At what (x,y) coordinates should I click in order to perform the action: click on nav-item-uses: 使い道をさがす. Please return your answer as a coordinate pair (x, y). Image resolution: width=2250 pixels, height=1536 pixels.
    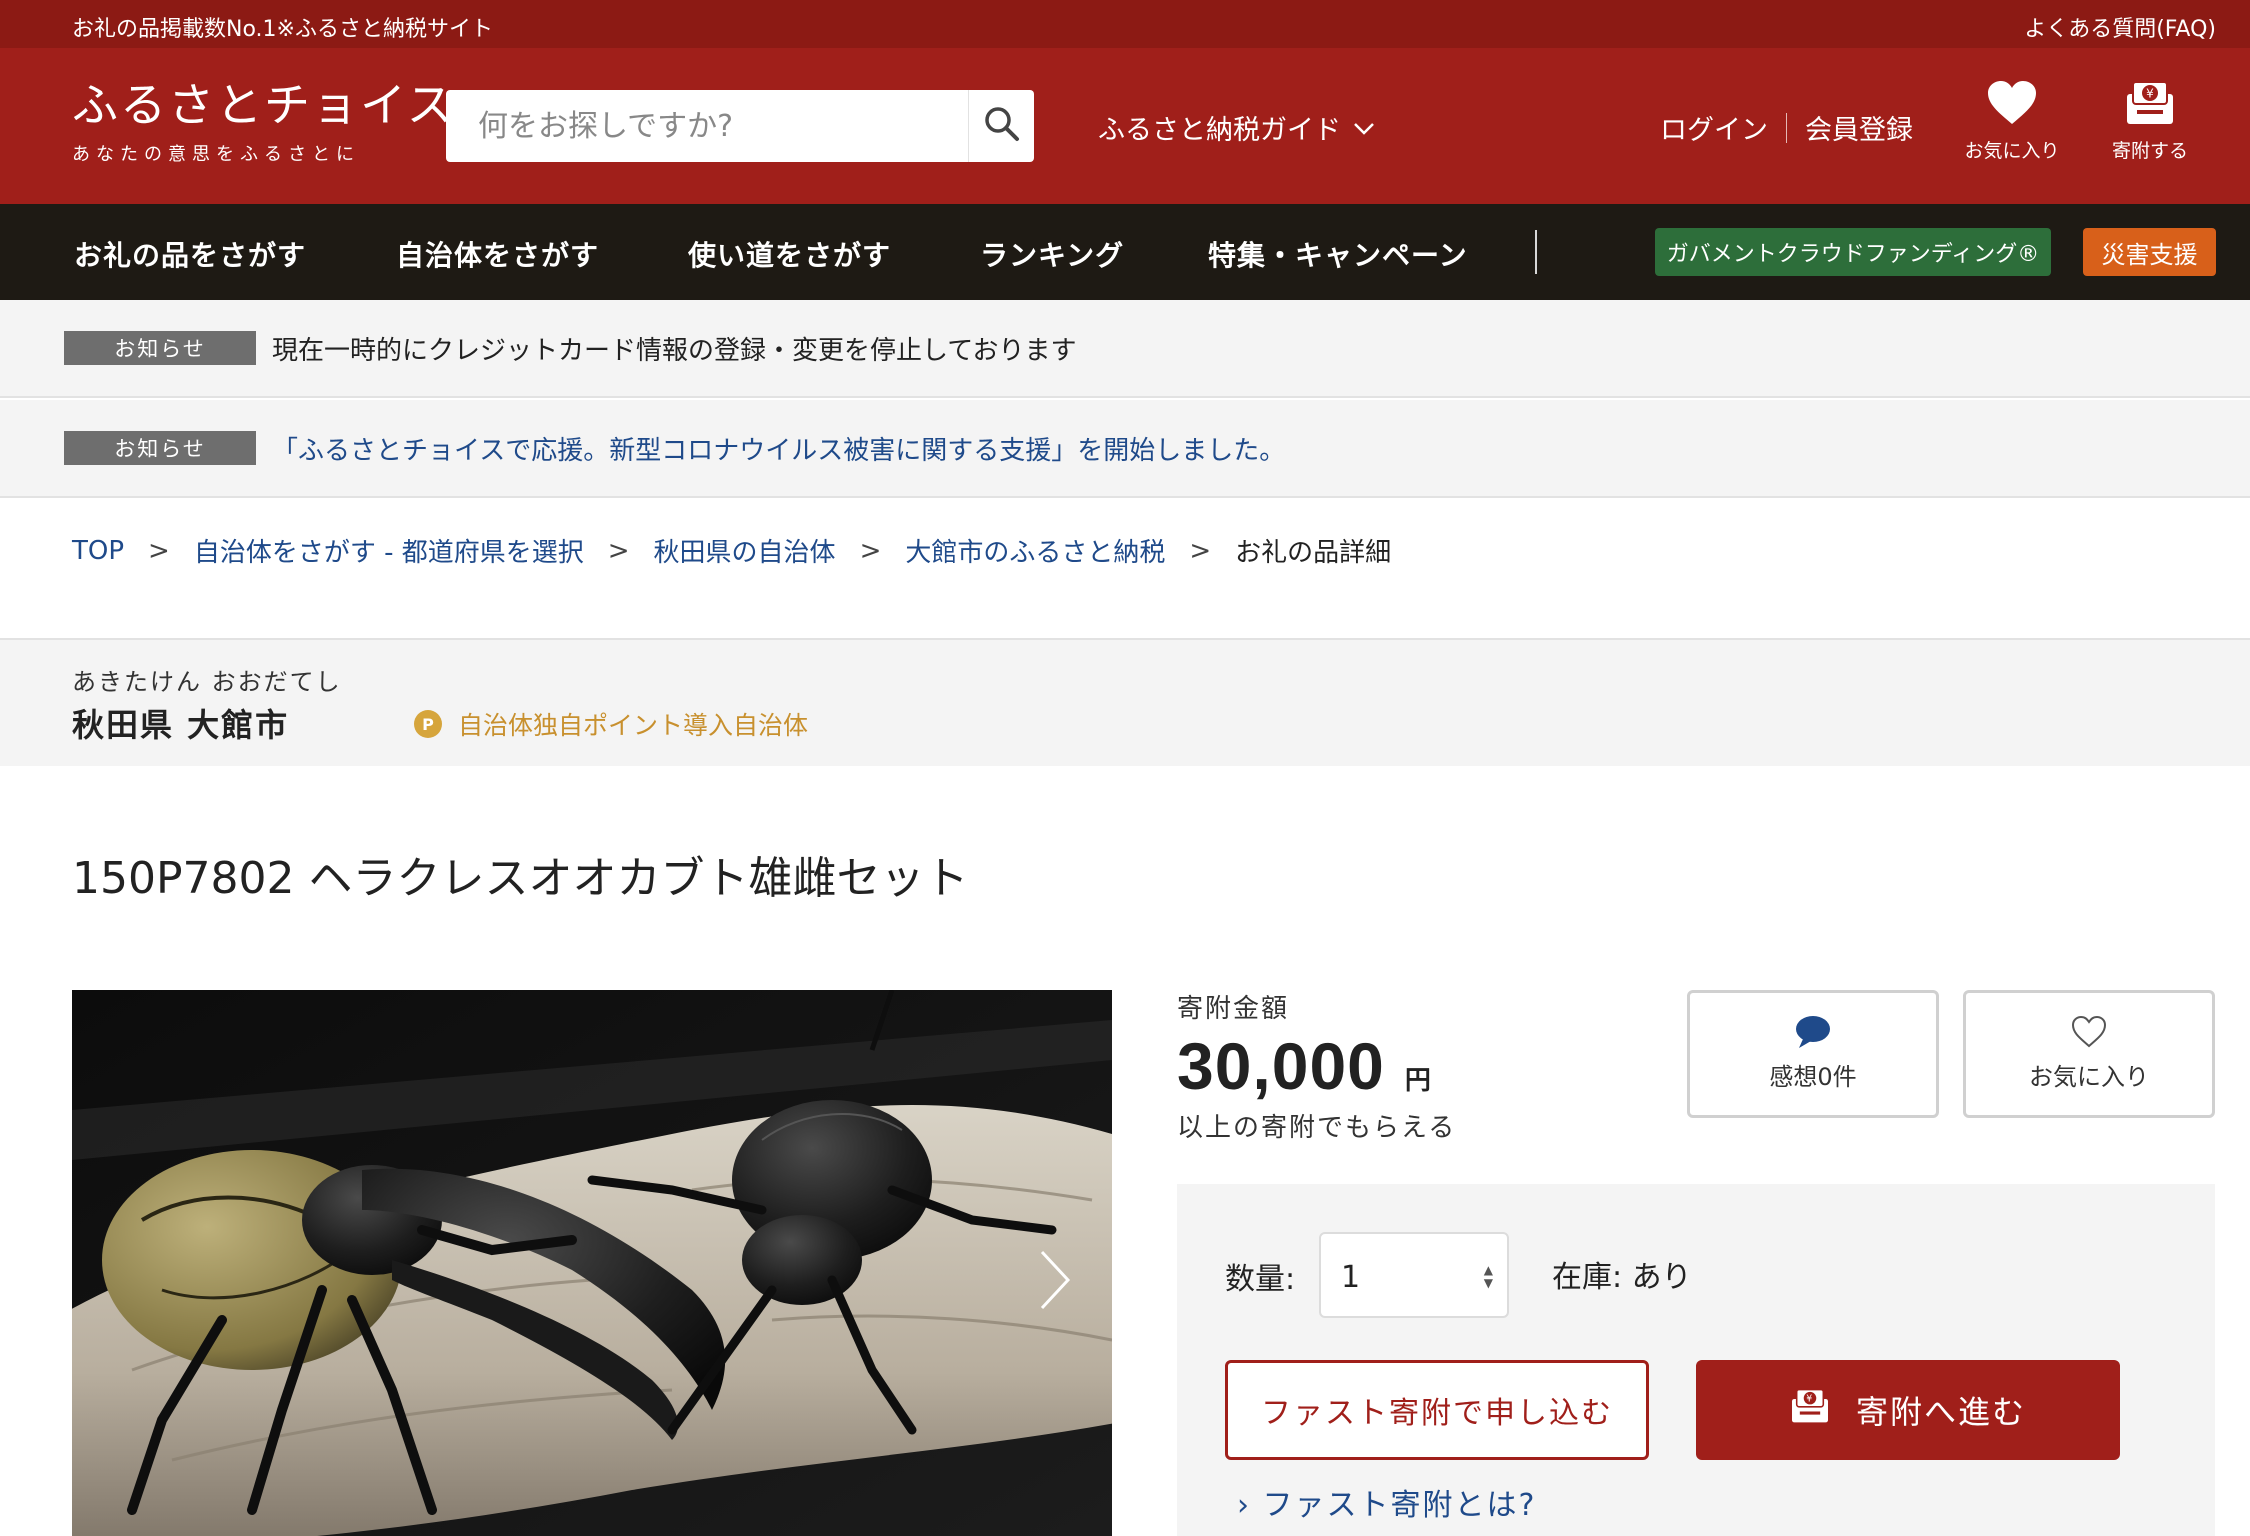
    Looking at the image, I should click on (789, 254).